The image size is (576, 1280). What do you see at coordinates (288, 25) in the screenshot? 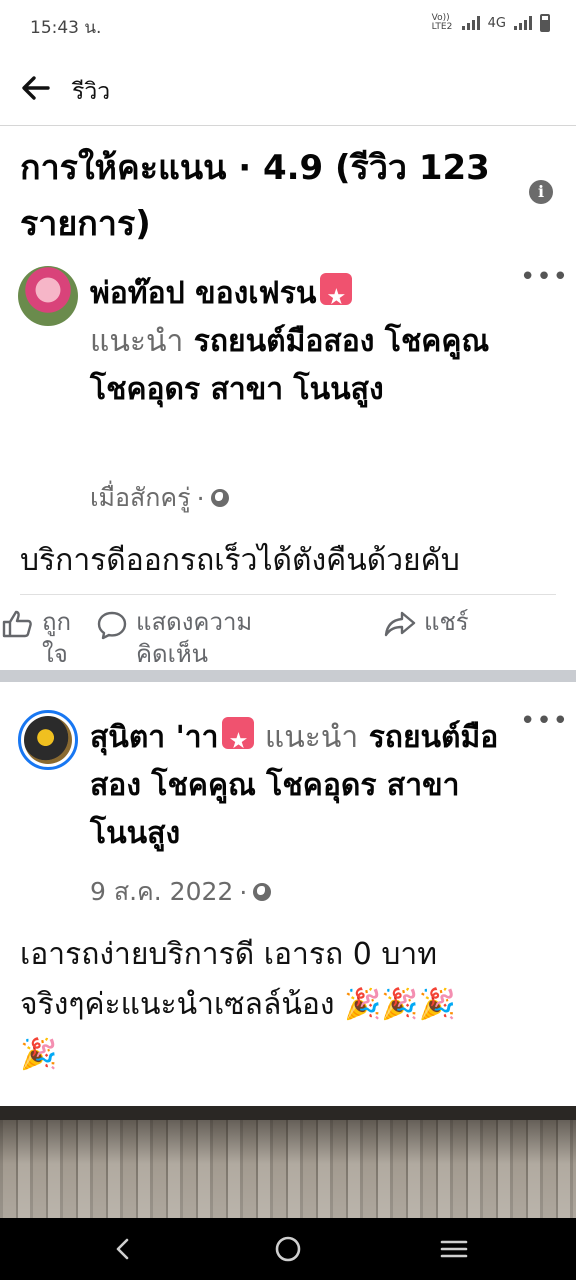
I see `status-bar: 15:43 น. Vo)) LTE2 4G` at bounding box center [288, 25].